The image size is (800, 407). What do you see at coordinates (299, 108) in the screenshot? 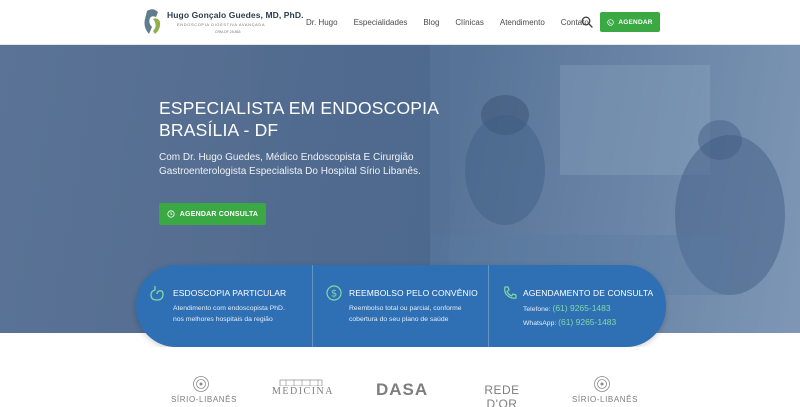
I see `hero-title-line1: ESPECIALISTA EM ENDOSCOPIA` at bounding box center [299, 108].